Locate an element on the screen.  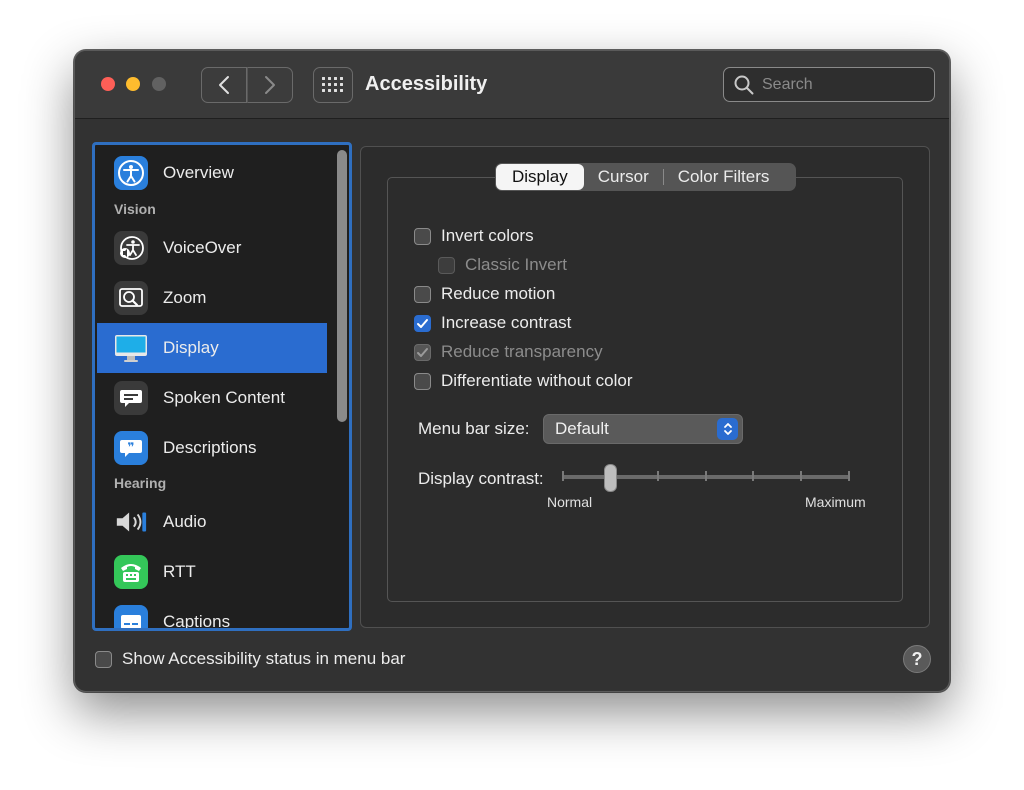
window-title: Accessibility is located at coordinates (426, 84).